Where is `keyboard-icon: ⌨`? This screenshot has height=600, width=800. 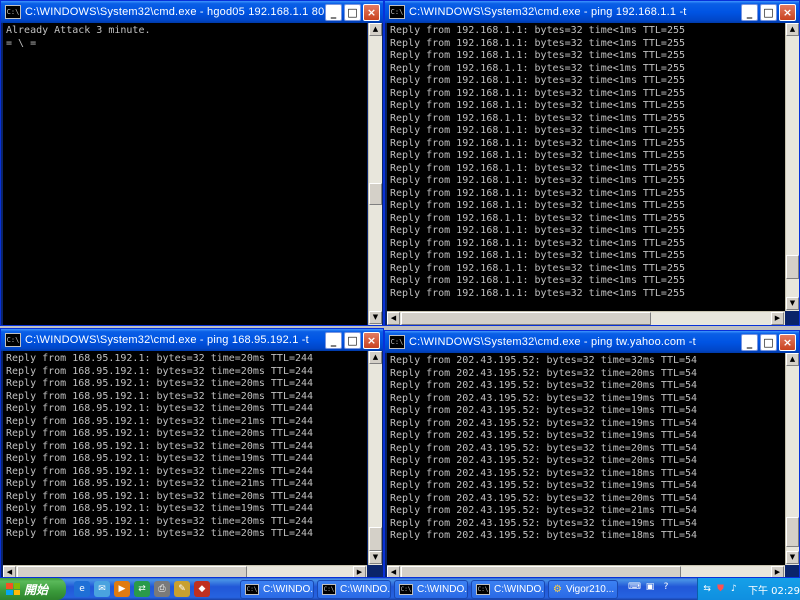
keyboard-icon: ⌨ is located at coordinates (634, 587).